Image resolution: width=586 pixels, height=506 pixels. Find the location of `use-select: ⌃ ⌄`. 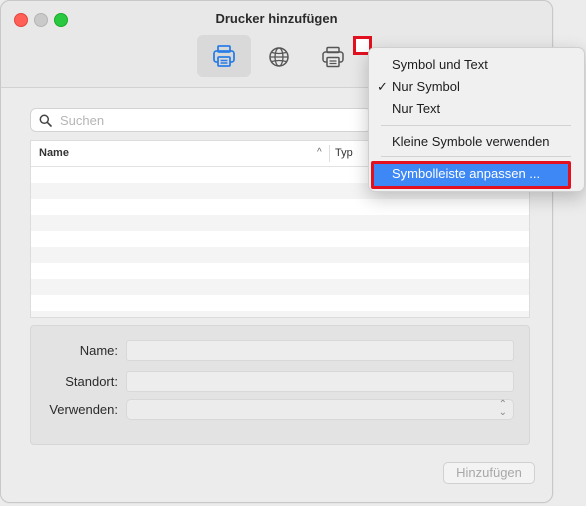

use-select: ⌃ ⌄ is located at coordinates (320, 409).